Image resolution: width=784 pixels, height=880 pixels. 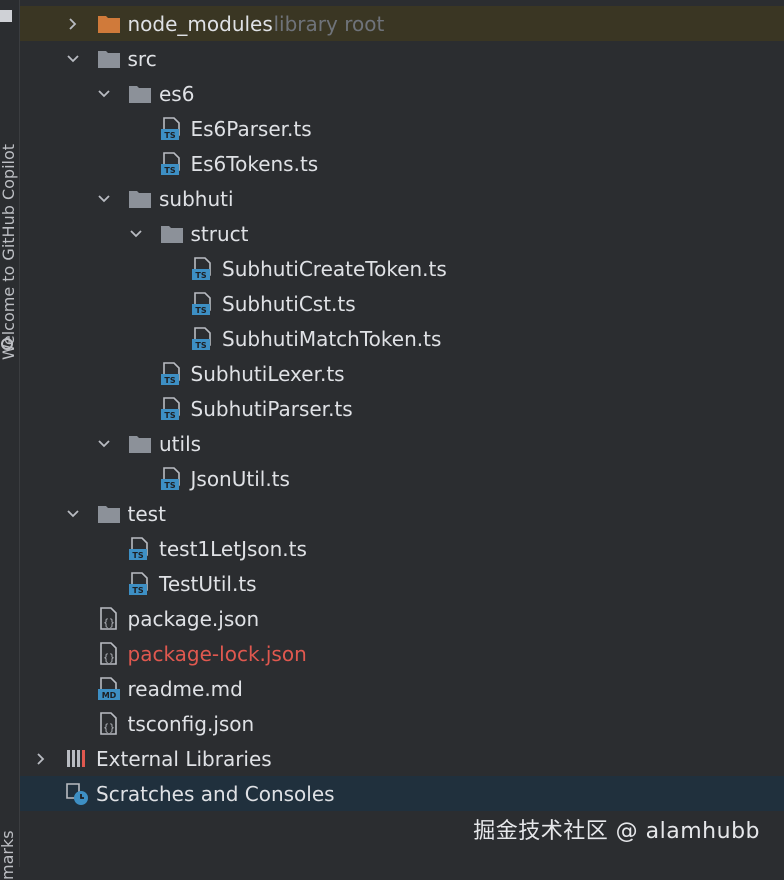 What do you see at coordinates (10, 440) in the screenshot?
I see `tool-window-strip: Welcome to GitHub Copilot marks` at bounding box center [10, 440].